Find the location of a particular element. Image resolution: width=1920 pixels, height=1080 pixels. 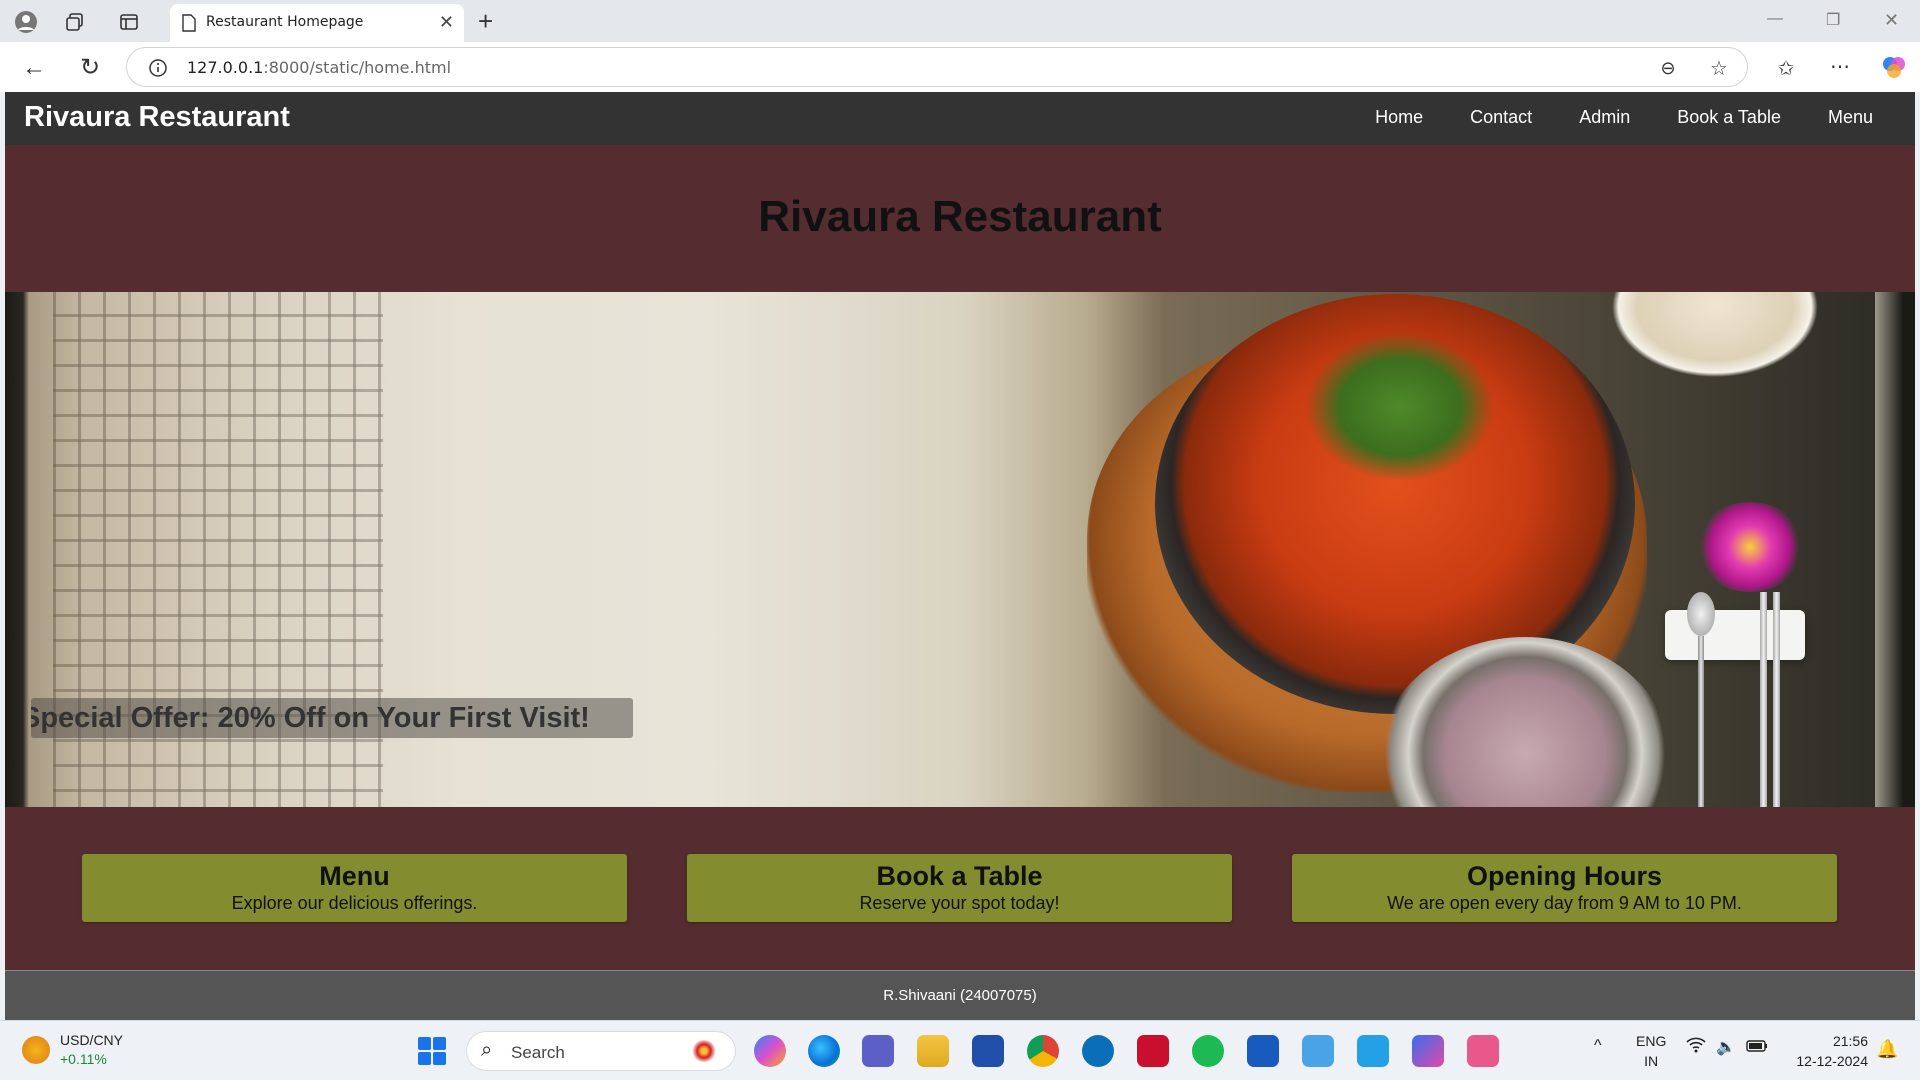

new-tab-button: + is located at coordinates (485, 21).